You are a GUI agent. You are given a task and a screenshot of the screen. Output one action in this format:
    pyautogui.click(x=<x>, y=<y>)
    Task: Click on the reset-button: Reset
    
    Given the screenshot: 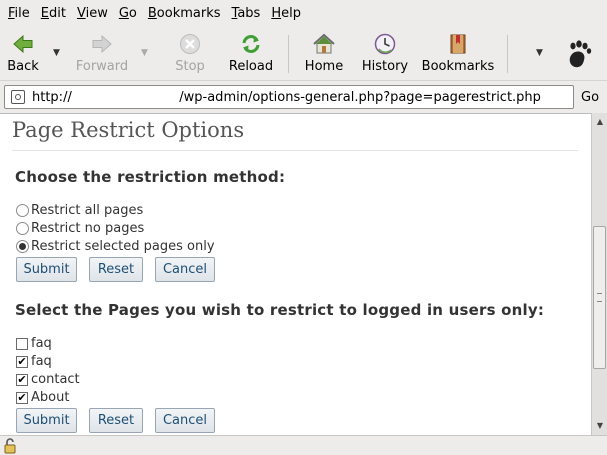 What is the action you would take?
    pyautogui.click(x=116, y=269)
    